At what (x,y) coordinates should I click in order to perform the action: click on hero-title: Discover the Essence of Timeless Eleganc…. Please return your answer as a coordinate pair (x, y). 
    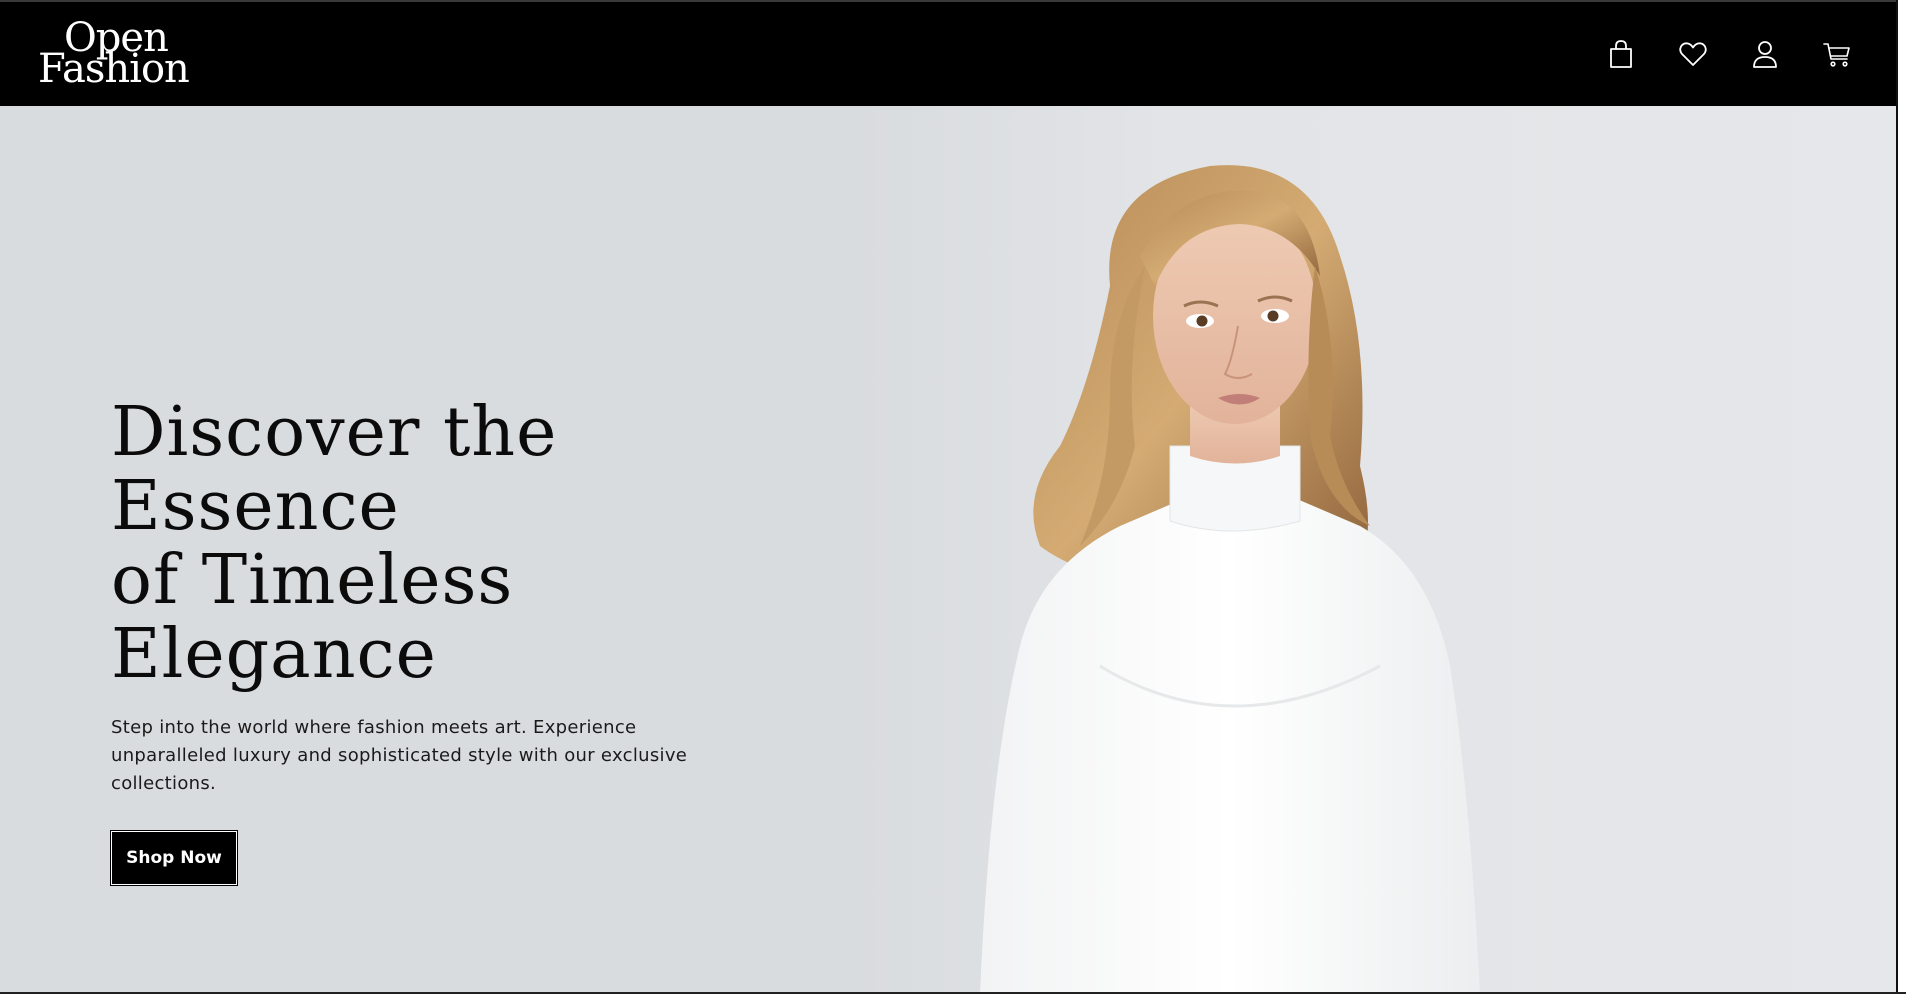
    Looking at the image, I should click on (471, 544).